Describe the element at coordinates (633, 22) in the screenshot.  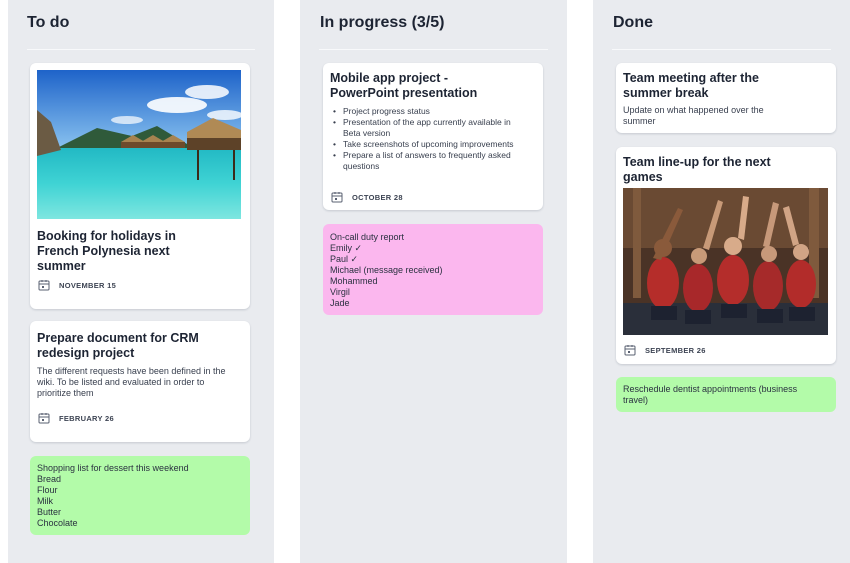
I see `column-title: Done` at that location.